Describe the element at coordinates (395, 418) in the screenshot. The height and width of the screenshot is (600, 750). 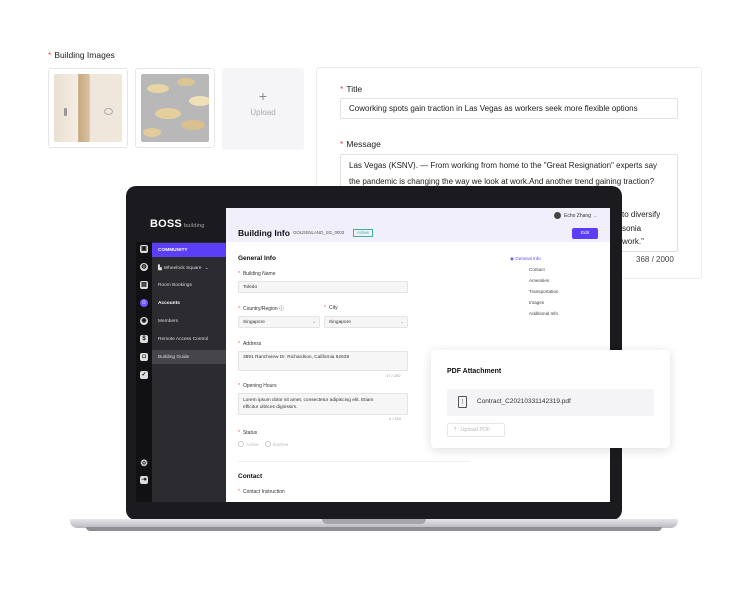
I see `hours-counter: 0 / 110` at that location.